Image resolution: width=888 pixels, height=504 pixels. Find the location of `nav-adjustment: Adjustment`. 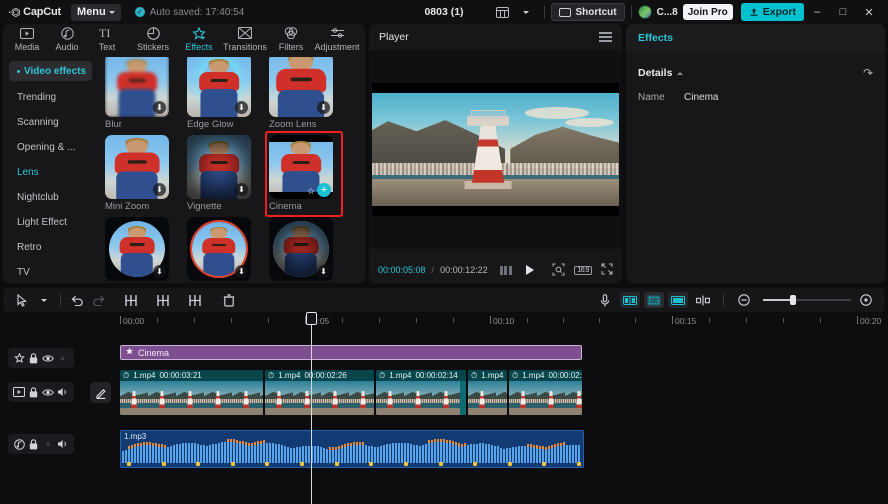

nav-adjustment: Adjustment is located at coordinates (337, 38).